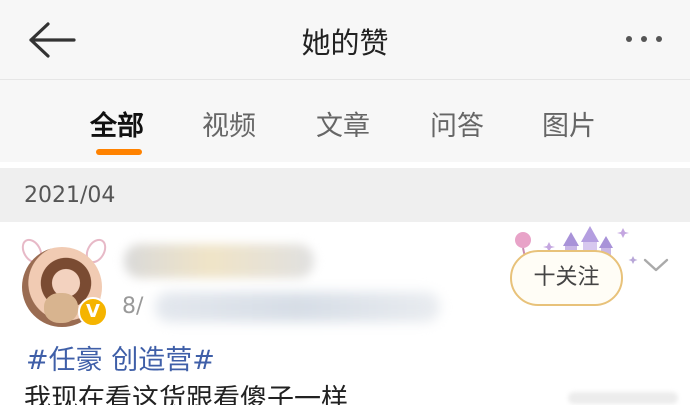 Image resolution: width=690 pixels, height=405 pixels. Describe the element at coordinates (120, 357) in the screenshot. I see `topic-hashtag: #任豪 创造营#` at that location.